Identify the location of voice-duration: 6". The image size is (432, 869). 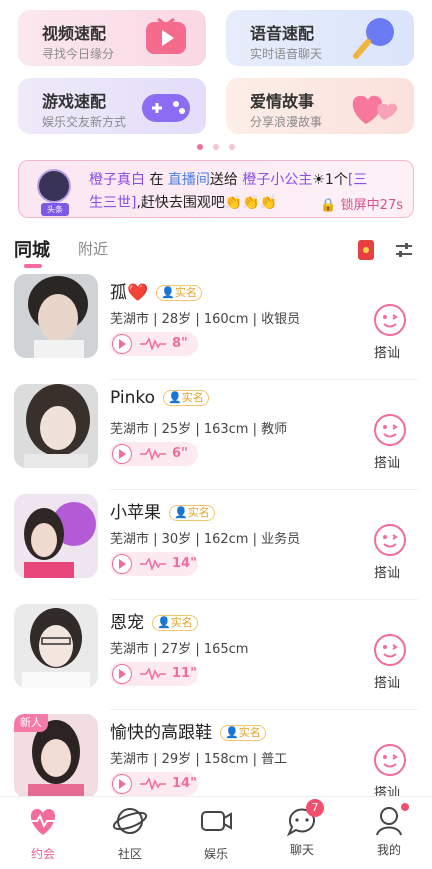
(180, 453).